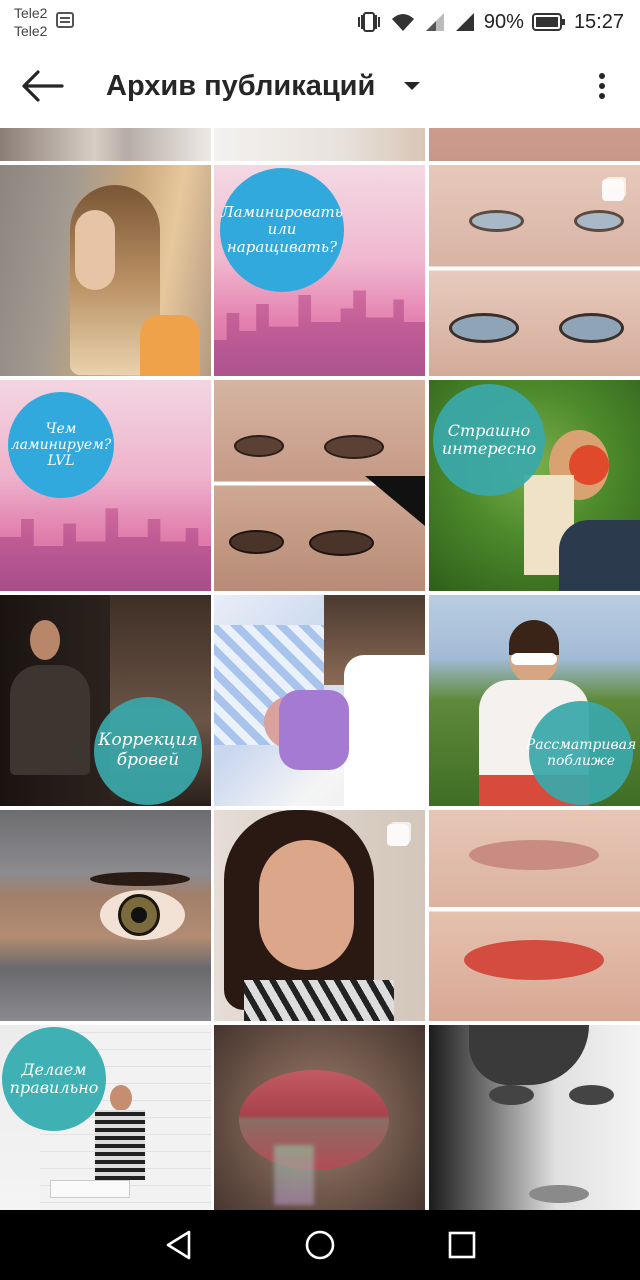 The height and width of the screenshot is (1280, 640). I want to click on battery-percent: 90%, so click(503, 21).